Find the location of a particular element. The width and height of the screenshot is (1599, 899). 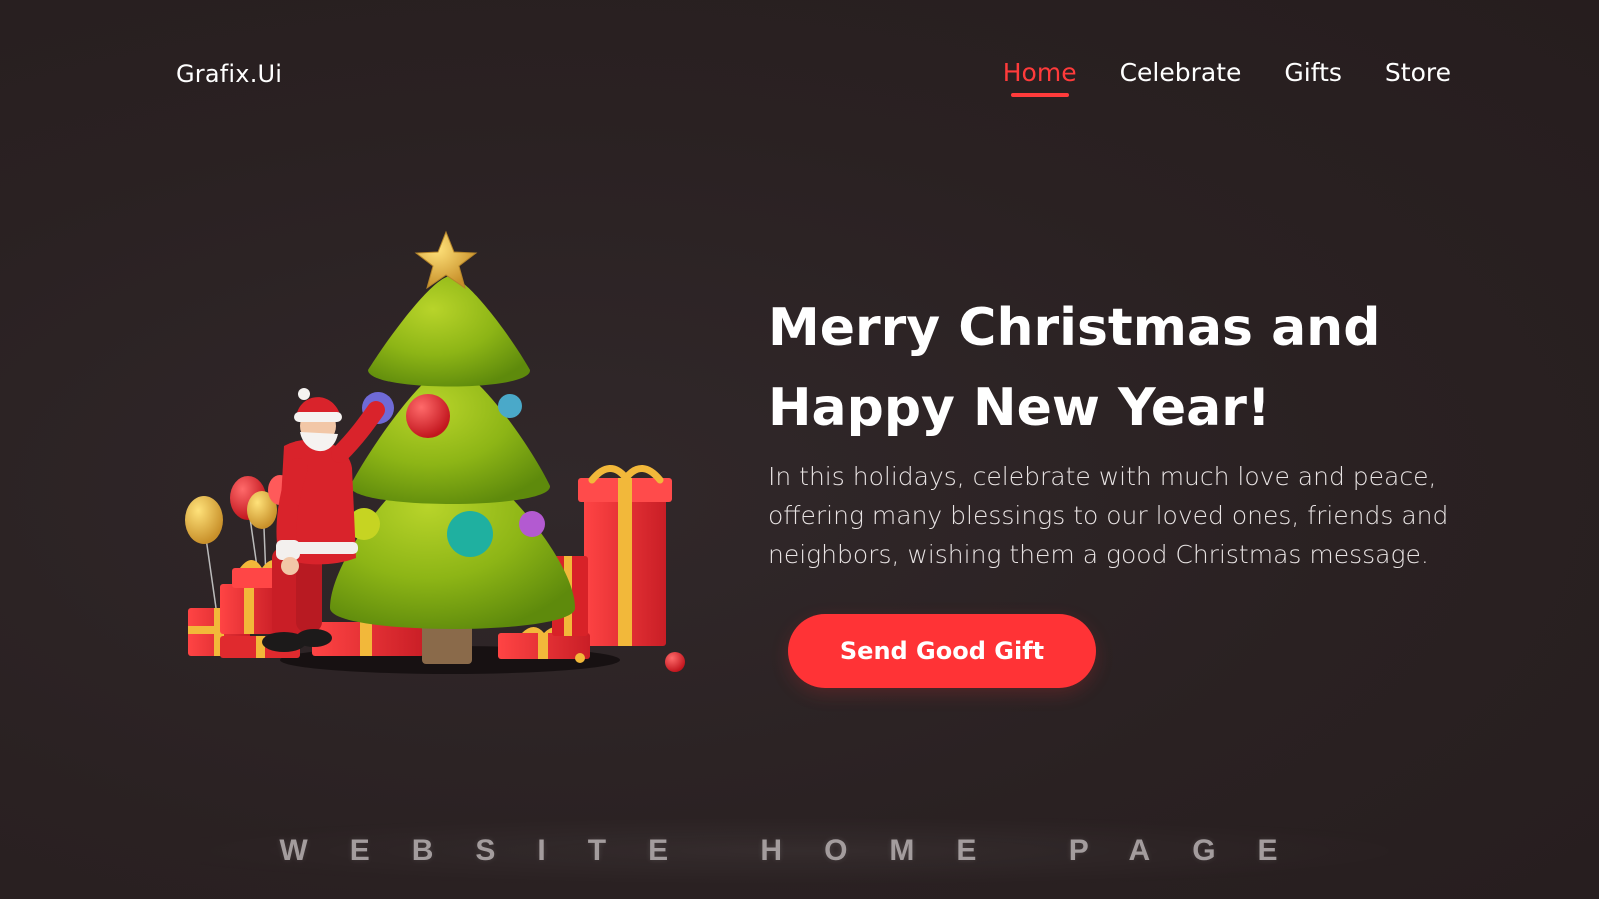

footer-caption: WEBSITE HOME PAGE is located at coordinates (799, 851).